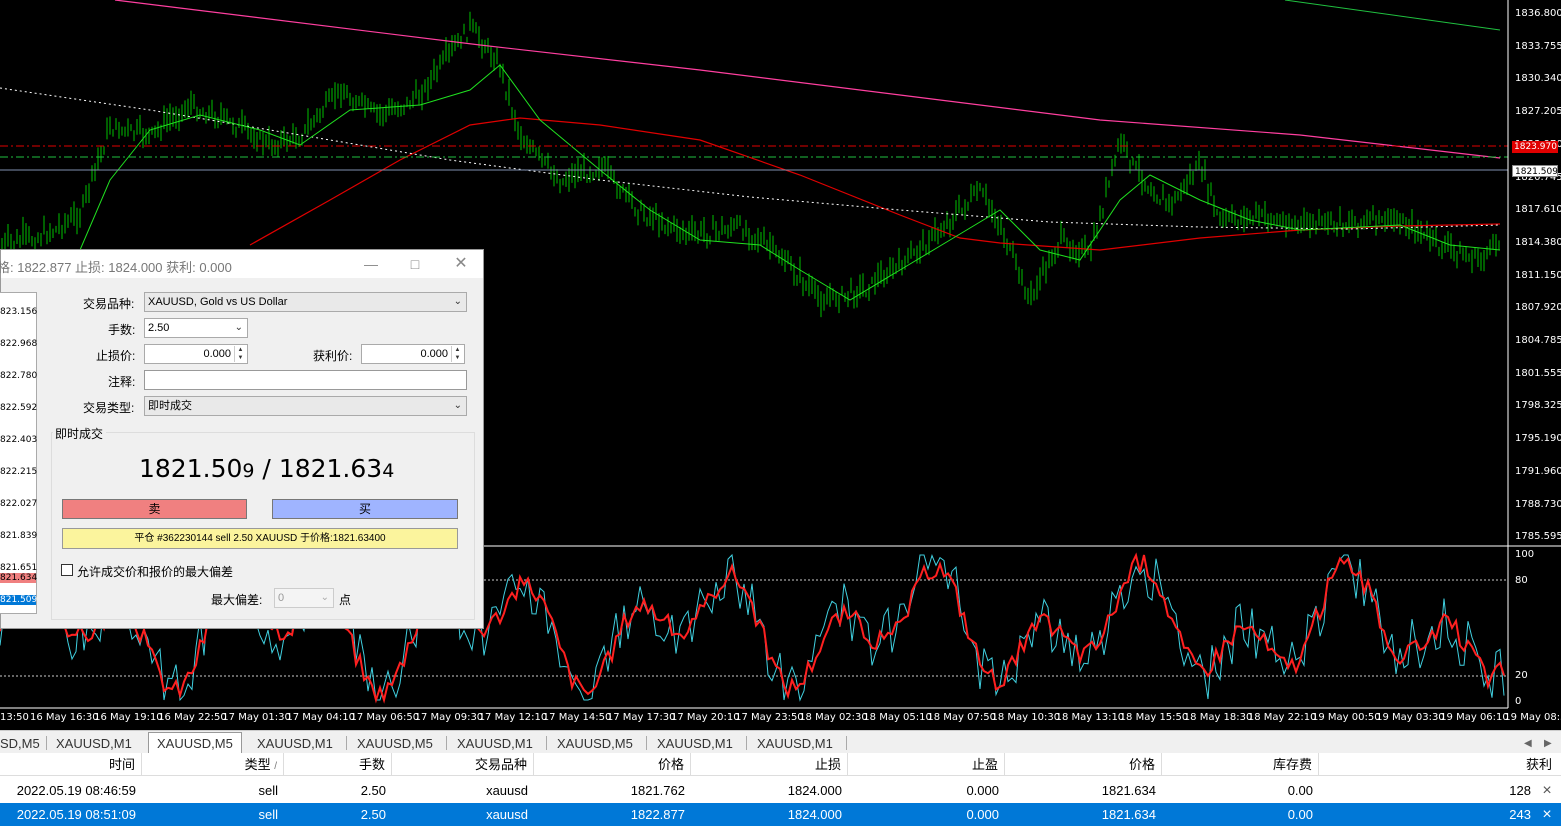 This screenshot has height=827, width=1561. I want to click on time-axis-label: 17 May 20:10, so click(705, 717).